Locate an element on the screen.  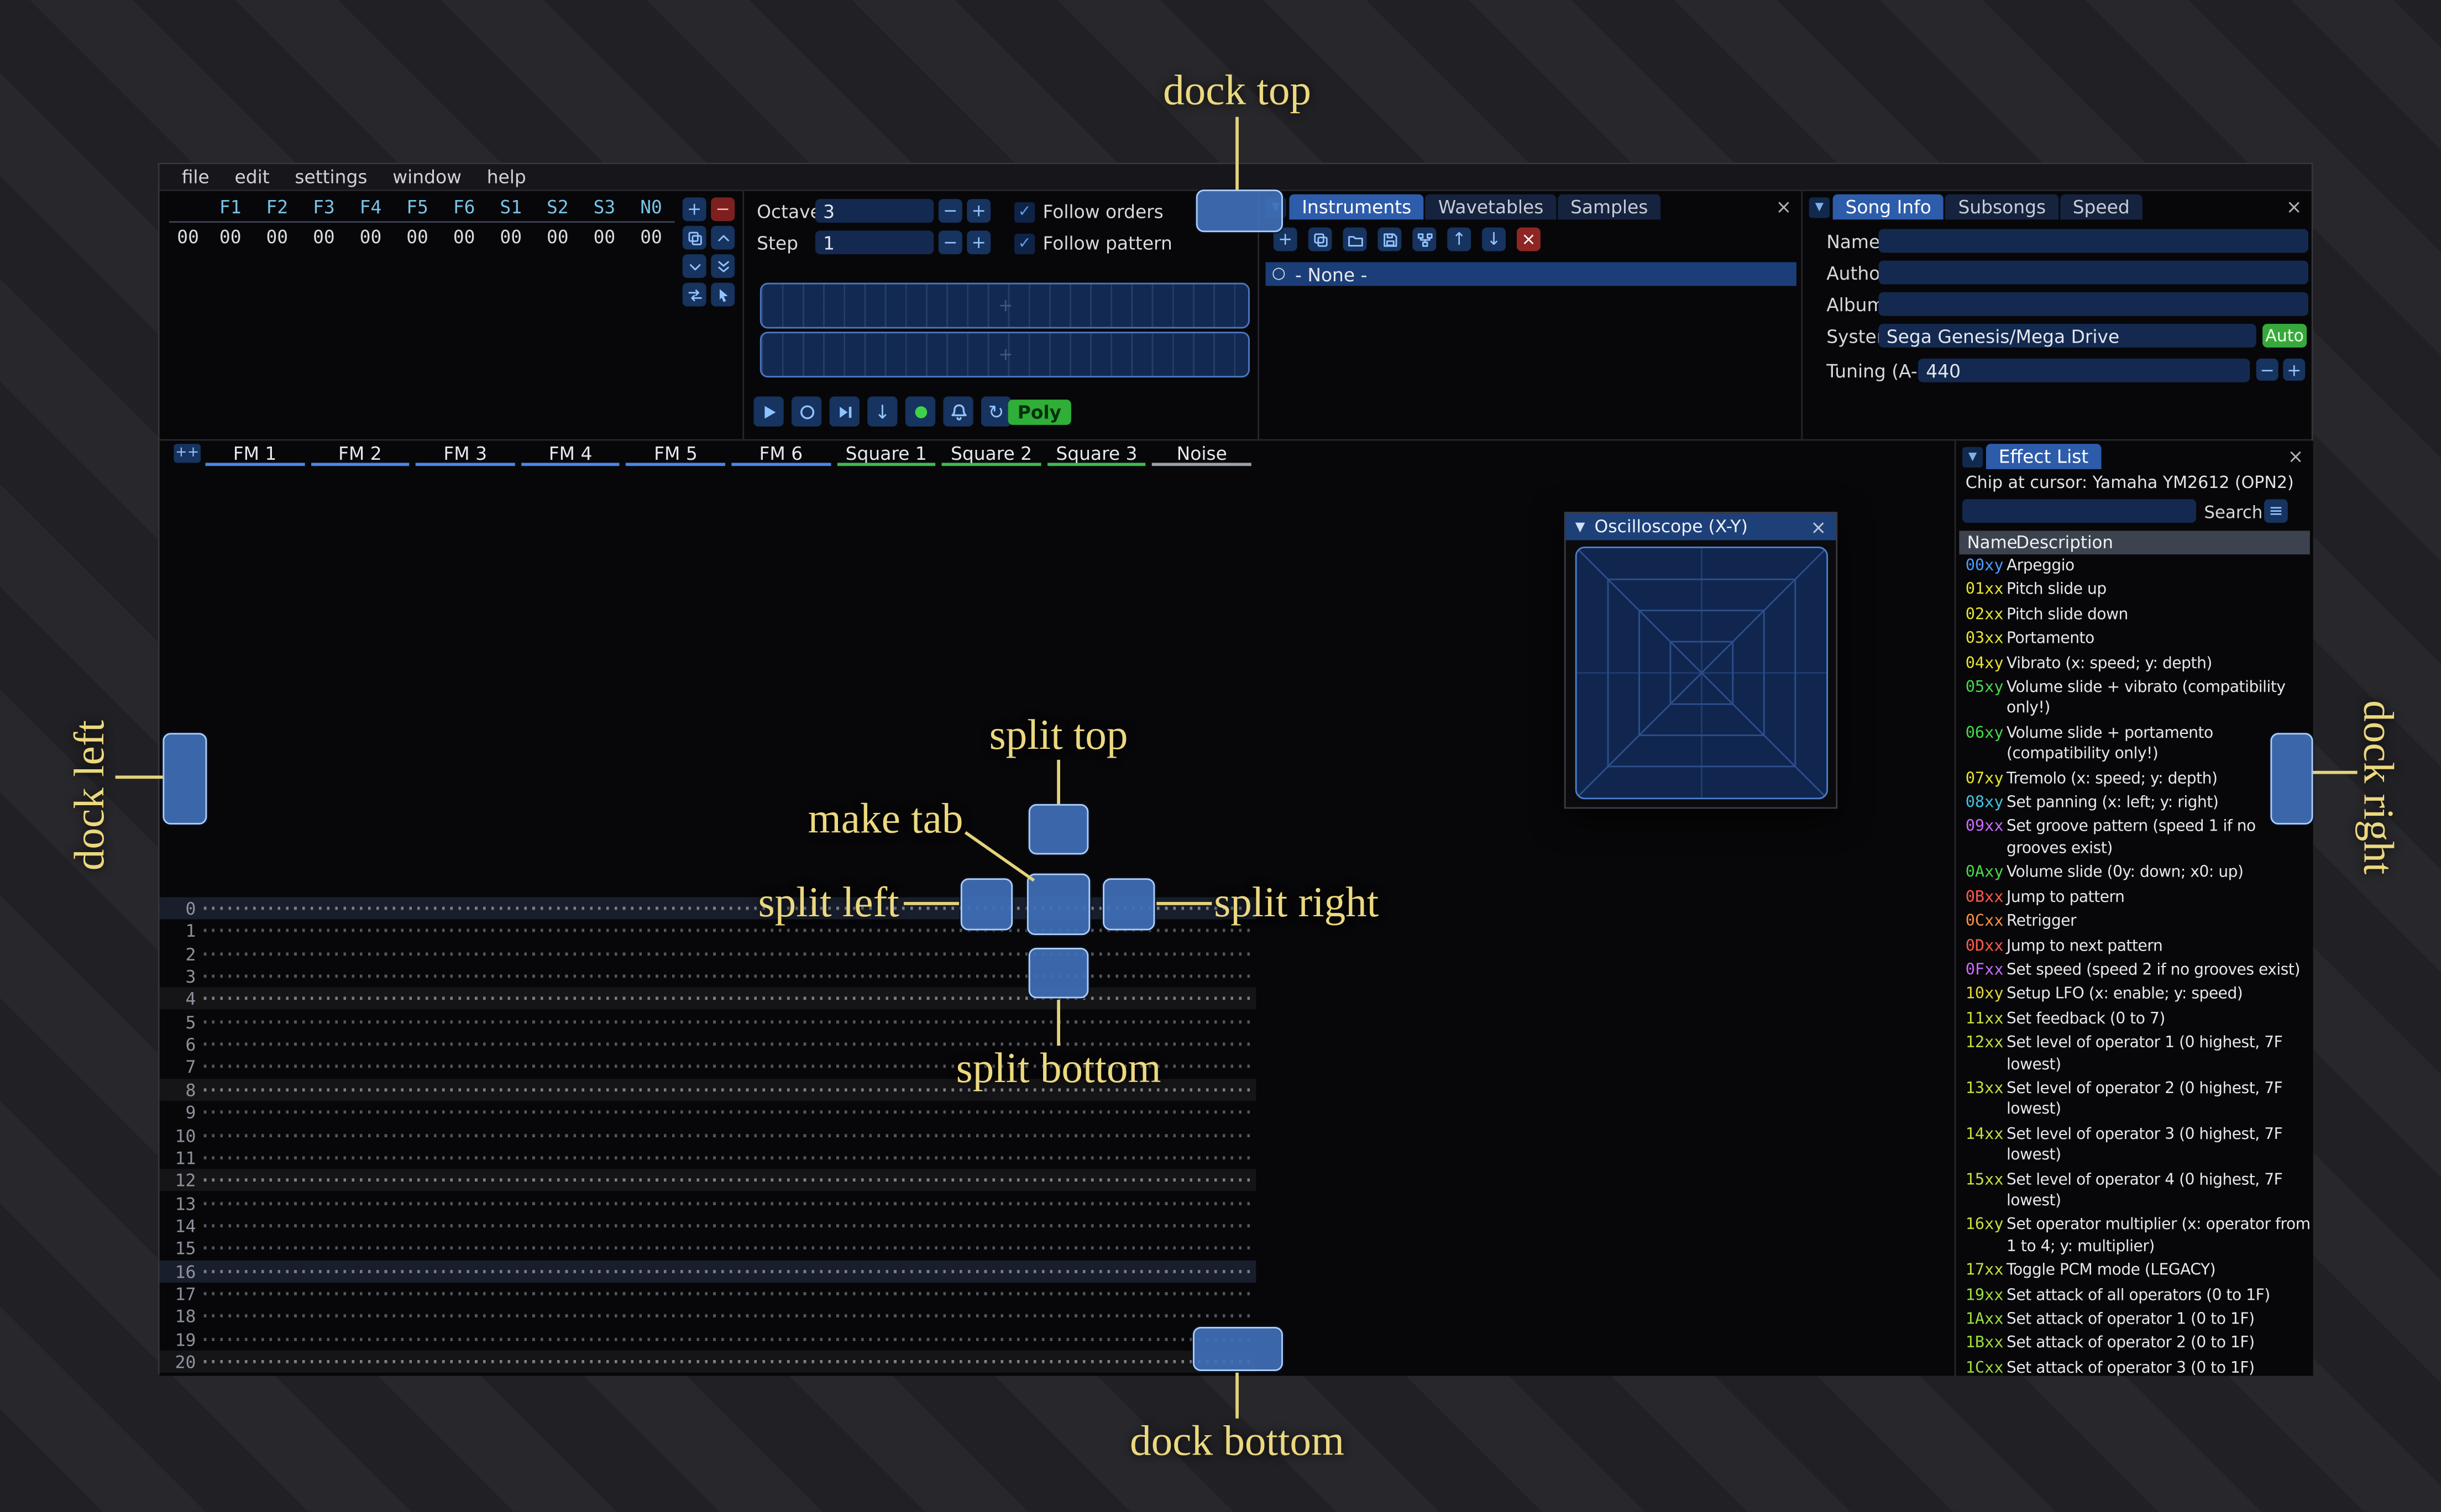
channel-header-fm-3: FM 3 is located at coordinates (465, 453).